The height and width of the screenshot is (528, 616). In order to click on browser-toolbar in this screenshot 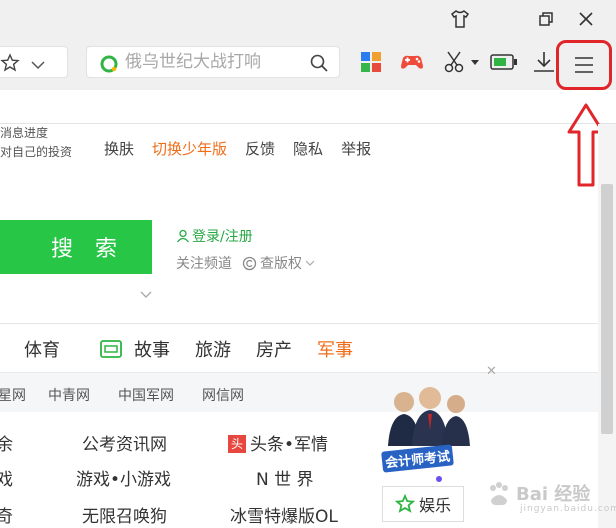, I will do `click(308, 64)`.